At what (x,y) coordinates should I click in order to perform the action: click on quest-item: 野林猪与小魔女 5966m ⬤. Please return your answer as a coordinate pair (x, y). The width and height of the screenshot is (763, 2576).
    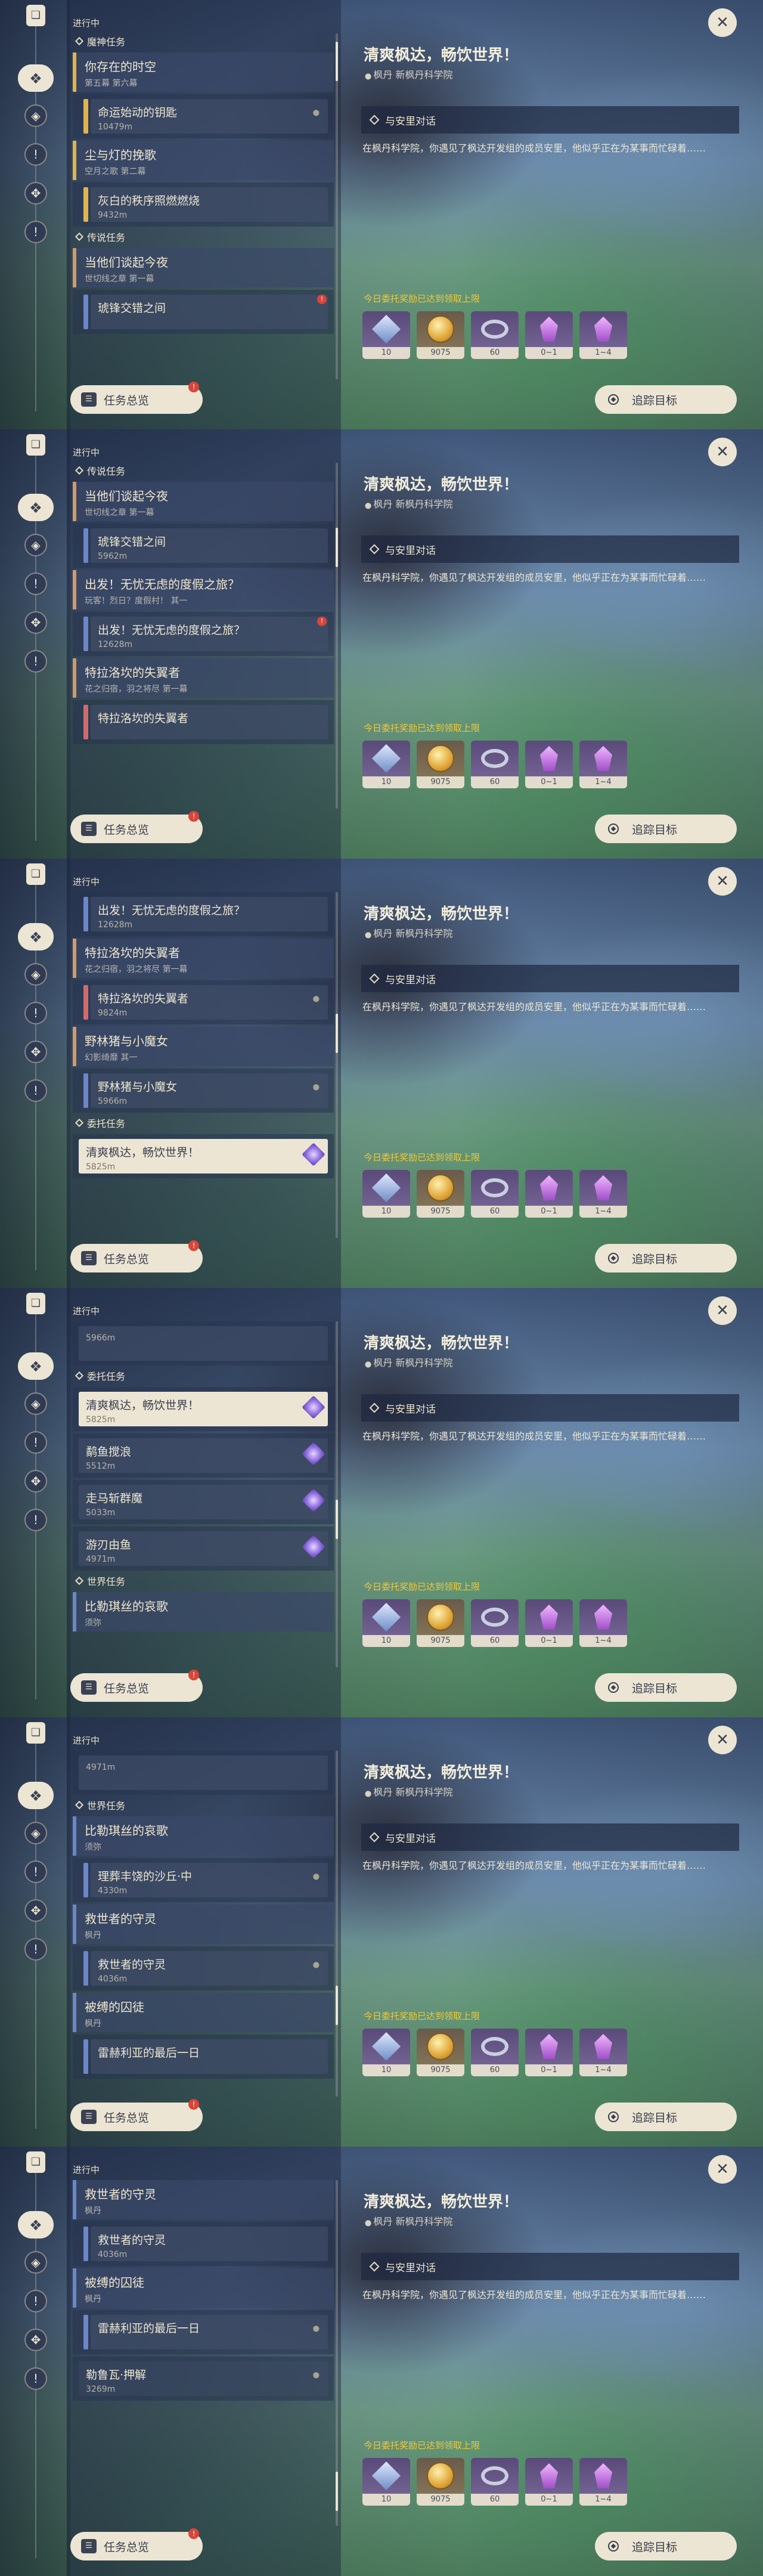
    Looking at the image, I should click on (203, 1091).